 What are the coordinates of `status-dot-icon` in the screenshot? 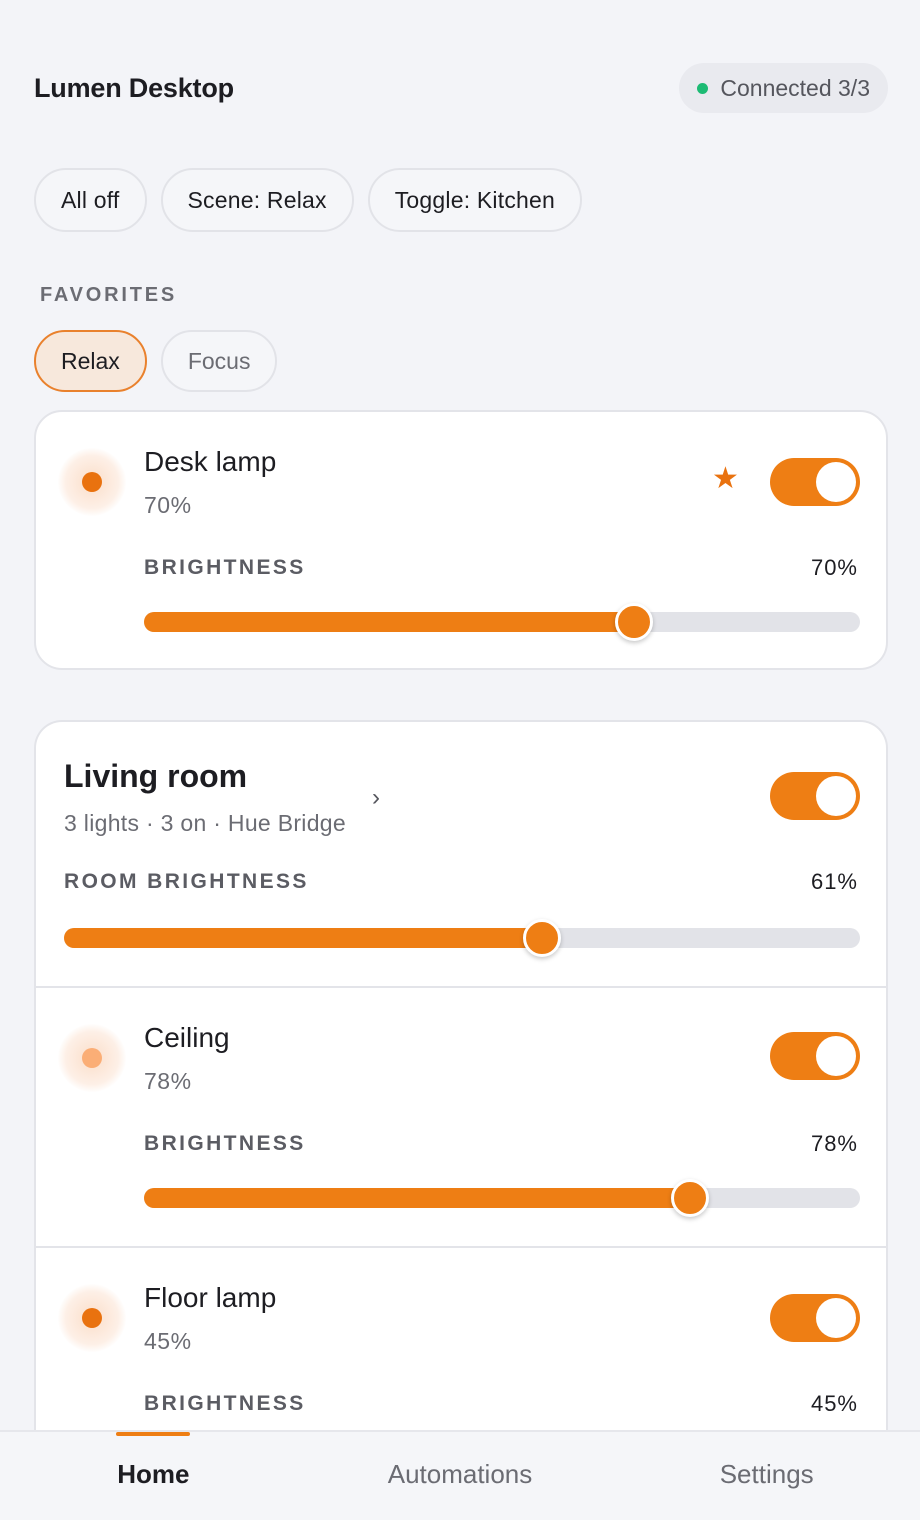 It's located at (703, 88).